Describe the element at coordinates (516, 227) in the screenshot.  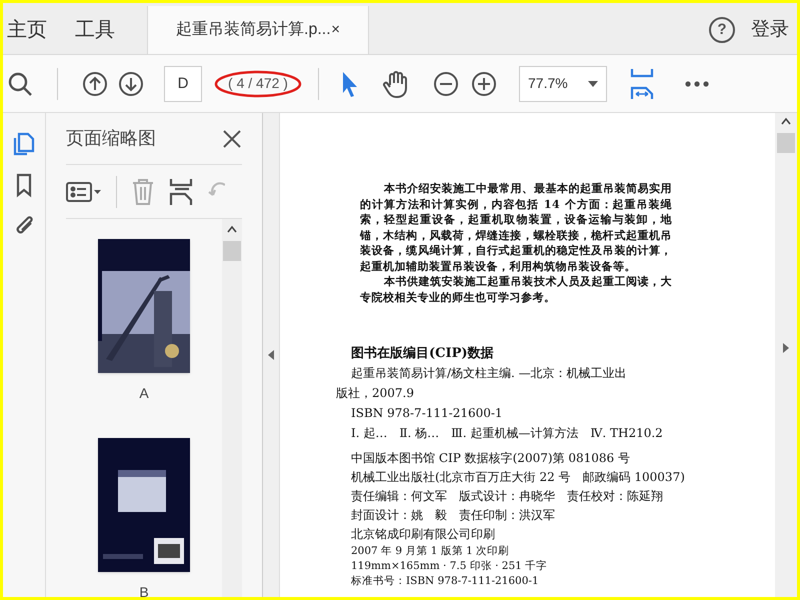
I see `description-paragraph: 本书介绍安装施工中最常用、最基本的起重吊装简易实用的计算方法和计算实例，内容包括 14 个方面：起重吊装绳索，轻型起重设备，起重机取物装置，设备运输与装卸，地锚，木结构，风载荷，焊缝连接，螺栓联接，桅杆式起重机吊装设备，缆风绳计算，自行式起重机的稳定性及吊装的计算，起重机加辅助装置吊装设备，利用构筑物吊装设备等。` at that location.